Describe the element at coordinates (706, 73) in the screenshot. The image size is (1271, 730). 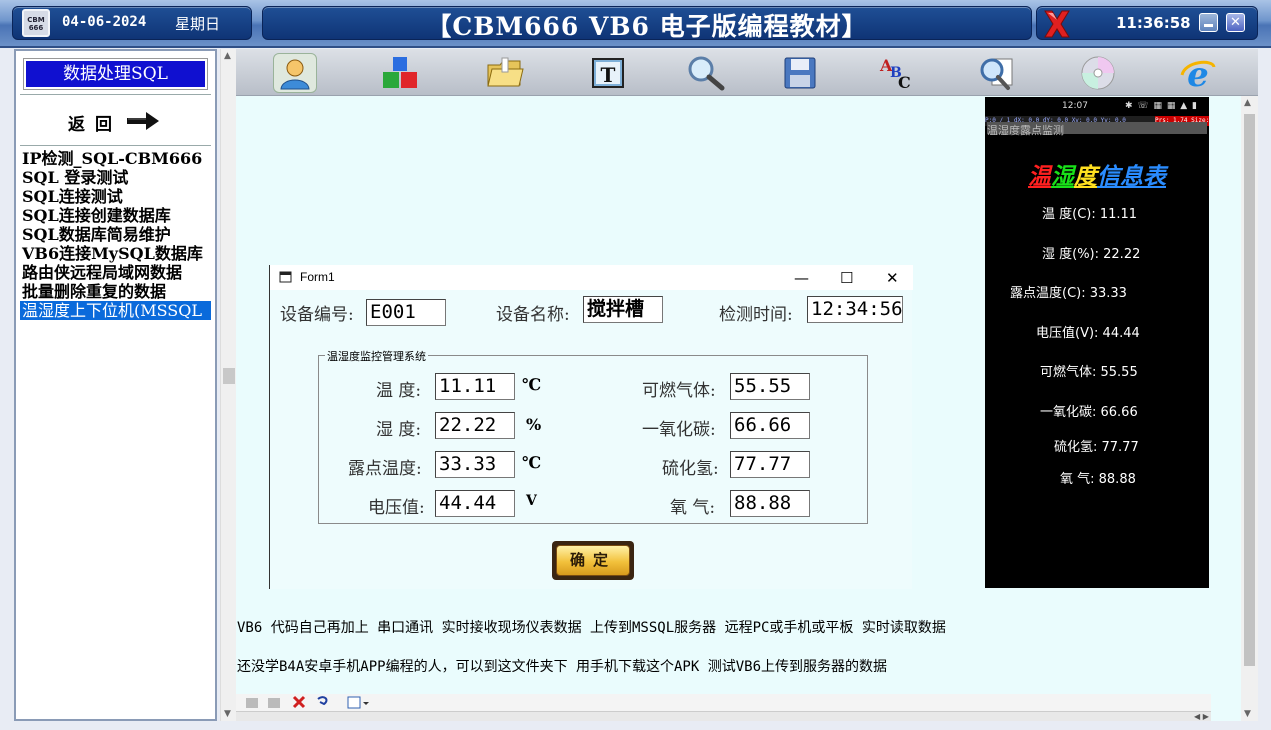
I see `magnifier-icon` at that location.